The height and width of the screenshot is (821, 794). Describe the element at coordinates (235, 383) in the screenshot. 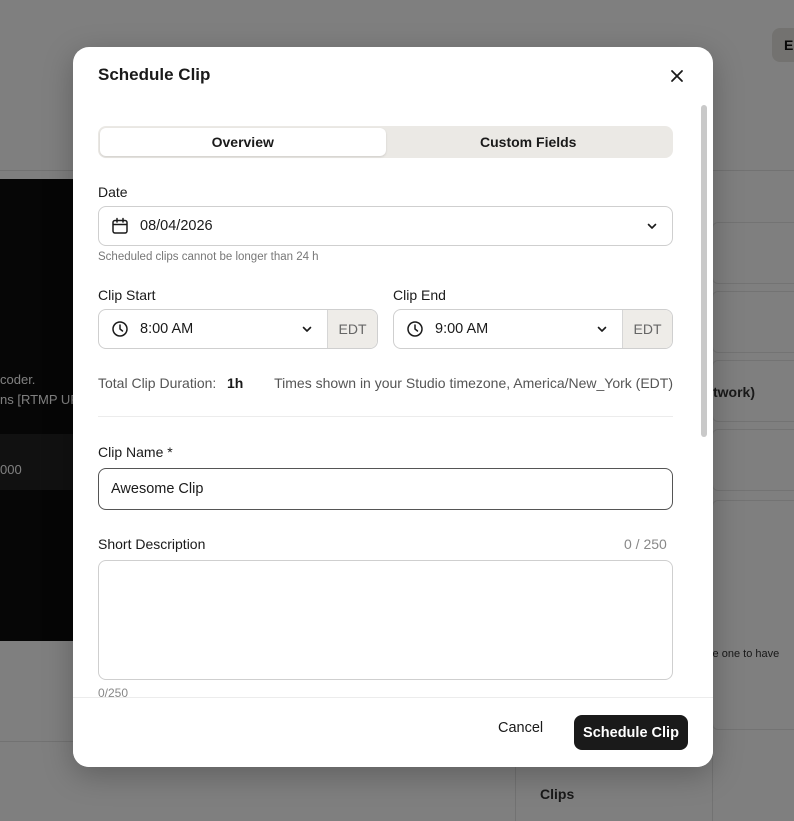

I see `duration-value: 1h` at that location.